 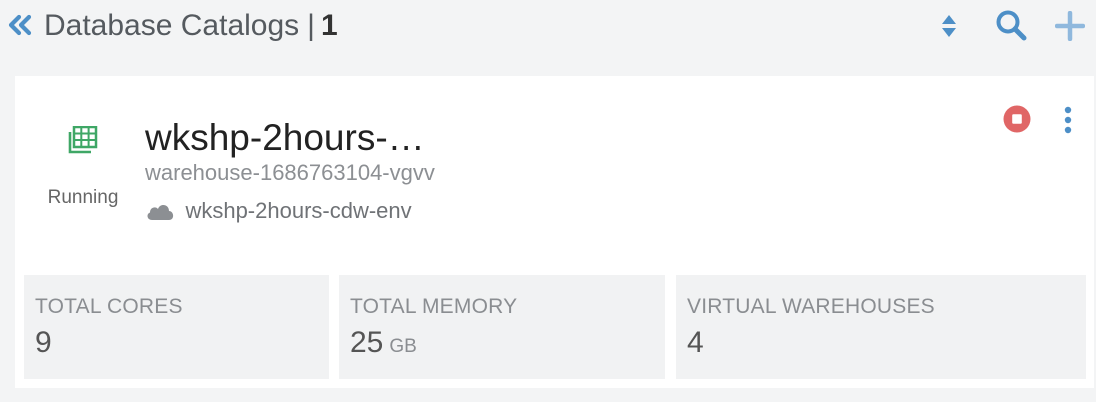 I want to click on search-icon, so click(x=1011, y=25).